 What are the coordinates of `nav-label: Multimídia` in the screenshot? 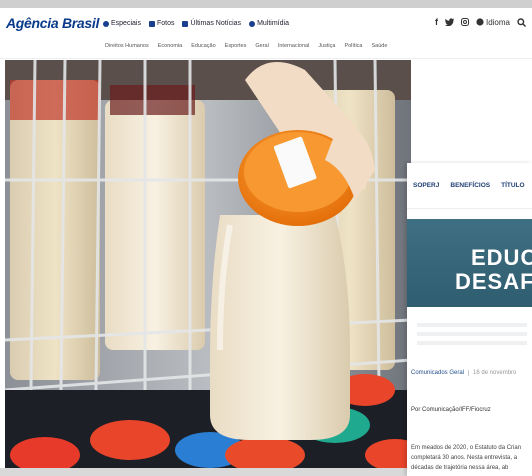 It's located at (273, 23).